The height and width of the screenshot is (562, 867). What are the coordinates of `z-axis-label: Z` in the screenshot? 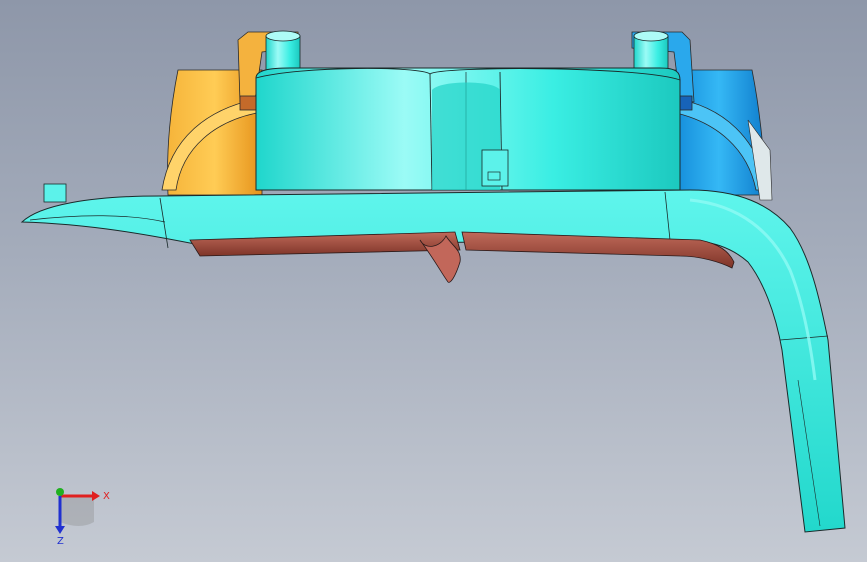 It's located at (60, 541).